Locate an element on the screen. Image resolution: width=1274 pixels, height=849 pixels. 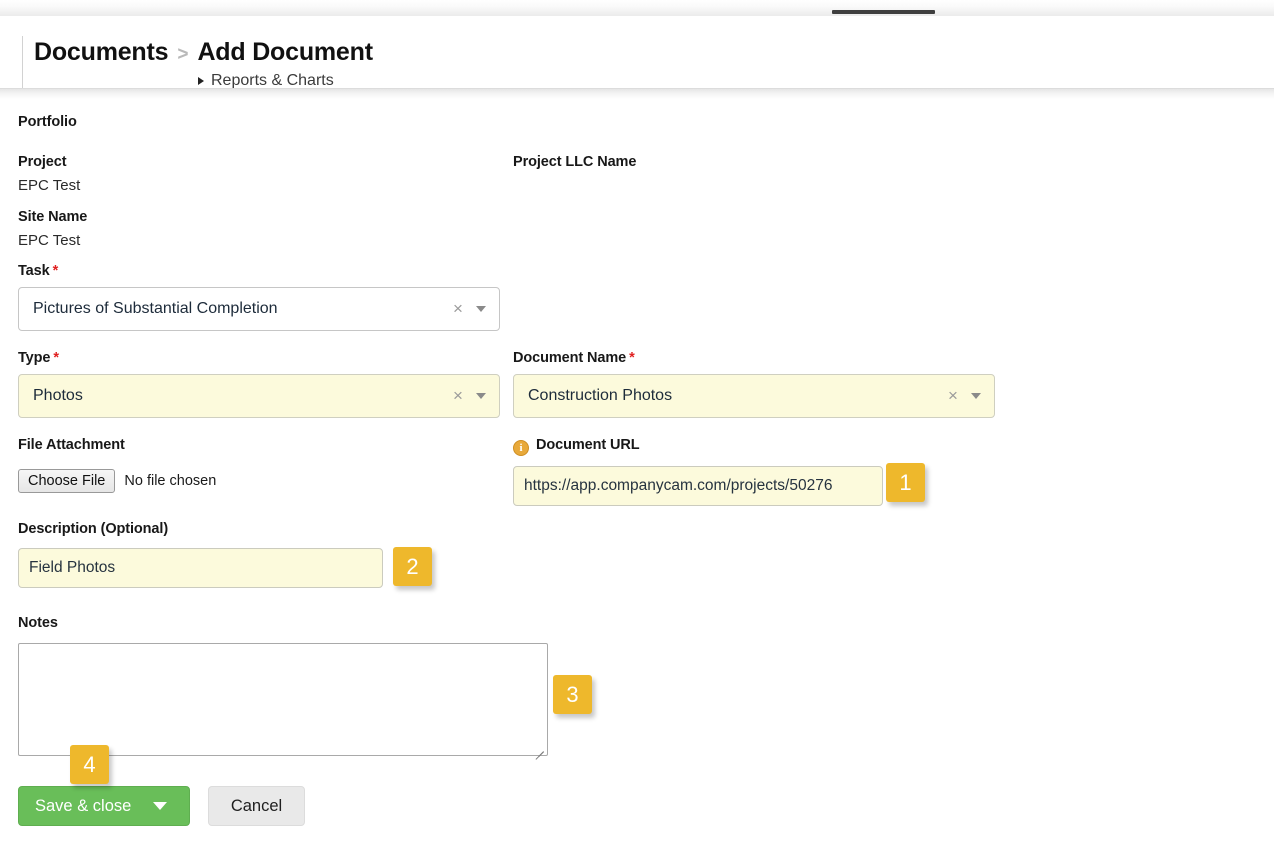
task-label-text: Task is located at coordinates (34, 271).